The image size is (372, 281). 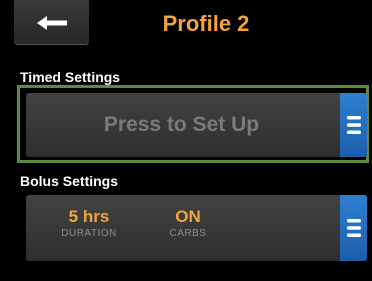 I want to click on bolus-carbs-value: ON, so click(x=188, y=216).